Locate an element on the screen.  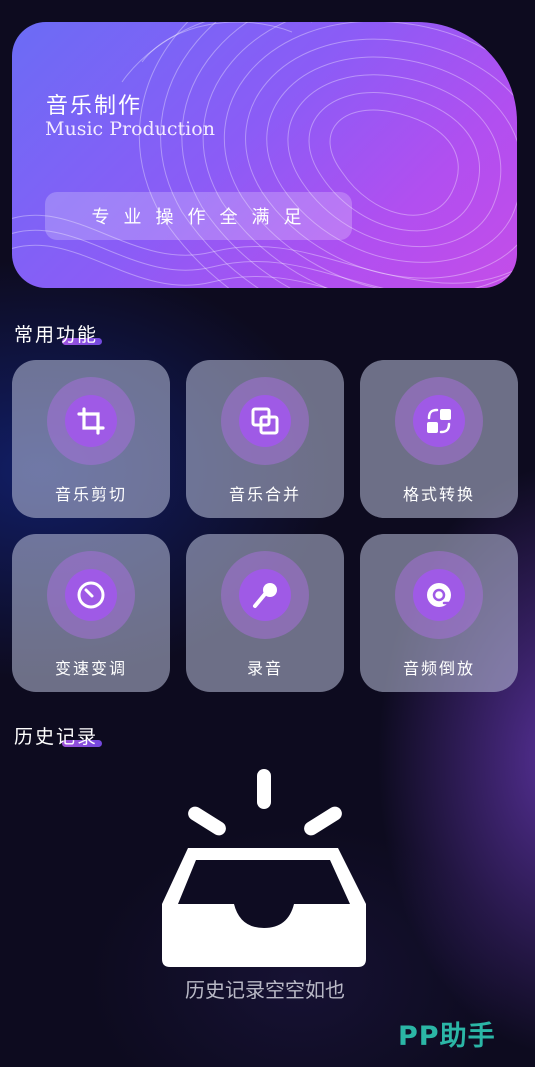
music-merge-tile: 音乐合并 is located at coordinates (265, 439).